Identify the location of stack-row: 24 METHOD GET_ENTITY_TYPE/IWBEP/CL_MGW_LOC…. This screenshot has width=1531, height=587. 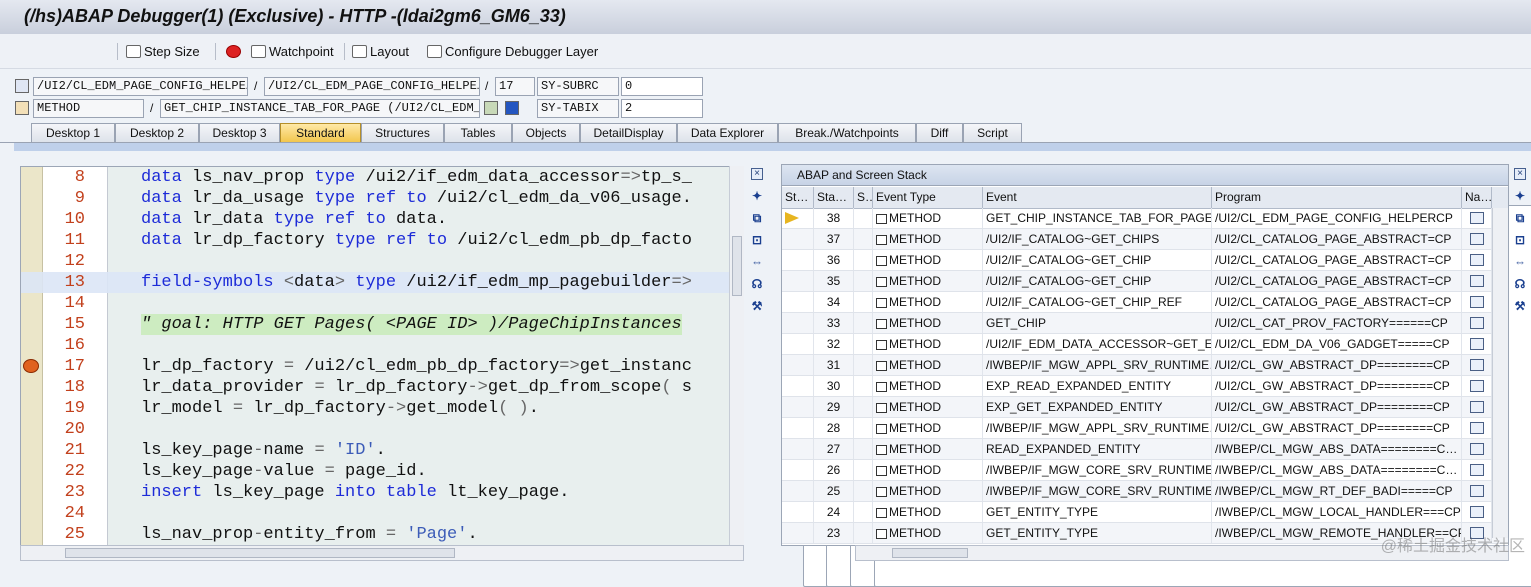
(1145, 512).